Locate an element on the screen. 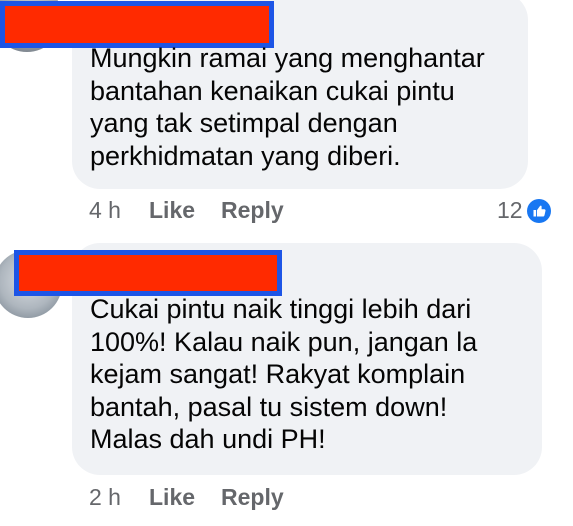 The image size is (573, 526). comment-timestamp: 2 h is located at coordinates (119, 497).